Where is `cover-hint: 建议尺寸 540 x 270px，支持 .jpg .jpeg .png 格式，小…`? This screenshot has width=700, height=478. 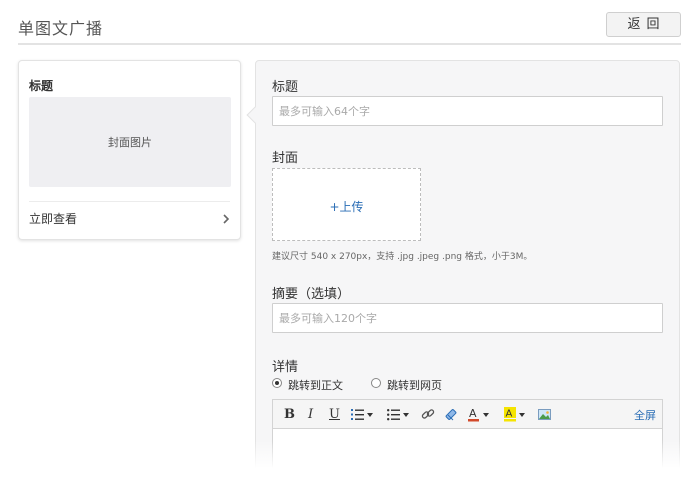
cover-hint: 建议尺寸 540 x 270px，支持 .jpg .jpeg .png 格式，小… is located at coordinates (402, 257).